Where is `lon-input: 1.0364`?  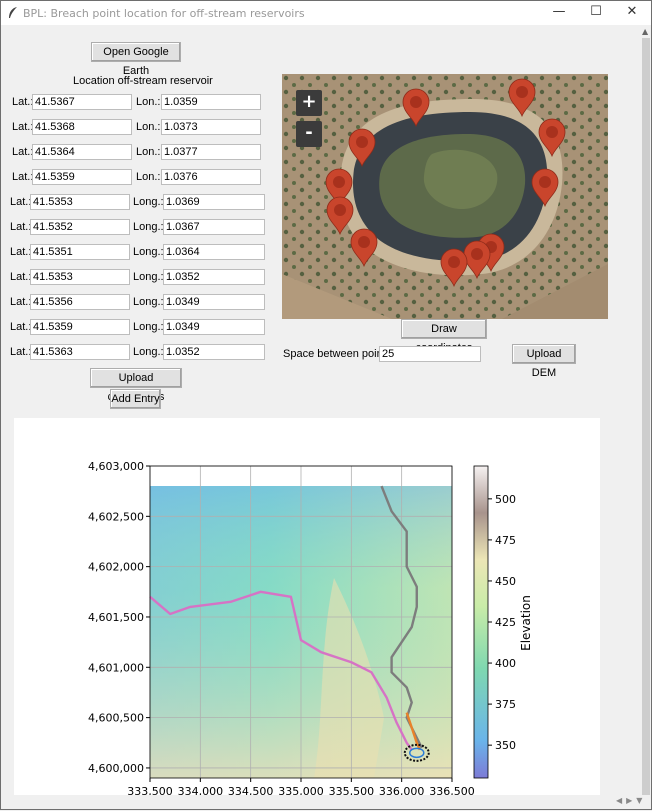 lon-input: 1.0364 is located at coordinates (214, 252).